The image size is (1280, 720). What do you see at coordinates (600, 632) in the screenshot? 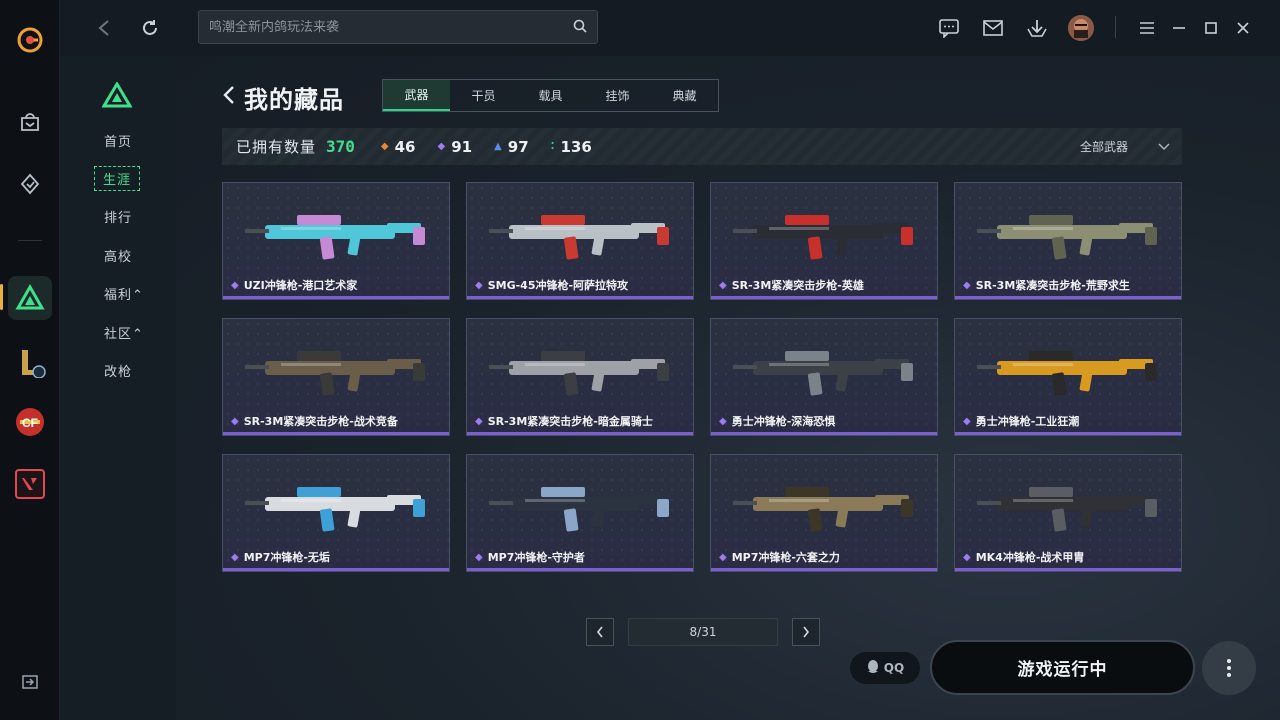
I see `prev-page-button` at bounding box center [600, 632].